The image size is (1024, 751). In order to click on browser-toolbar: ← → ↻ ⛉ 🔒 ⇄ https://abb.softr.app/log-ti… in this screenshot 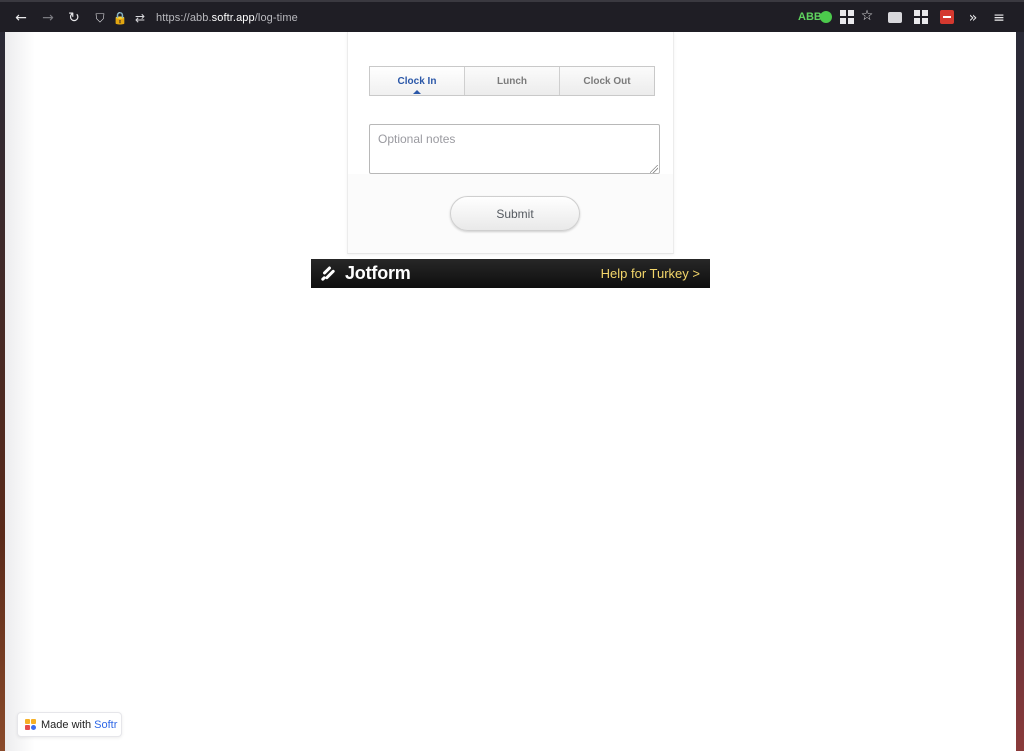, I will do `click(512, 16)`.